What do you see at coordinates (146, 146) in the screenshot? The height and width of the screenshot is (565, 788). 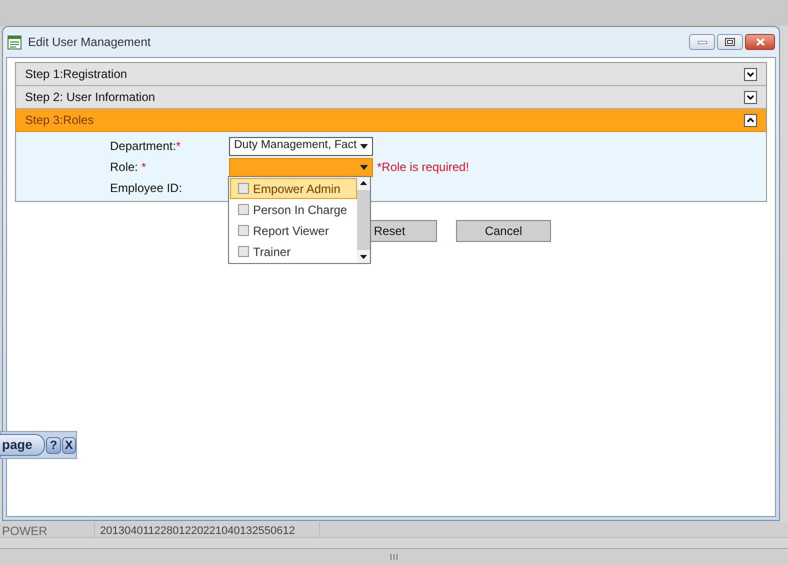 I see `field-label: Department:*` at bounding box center [146, 146].